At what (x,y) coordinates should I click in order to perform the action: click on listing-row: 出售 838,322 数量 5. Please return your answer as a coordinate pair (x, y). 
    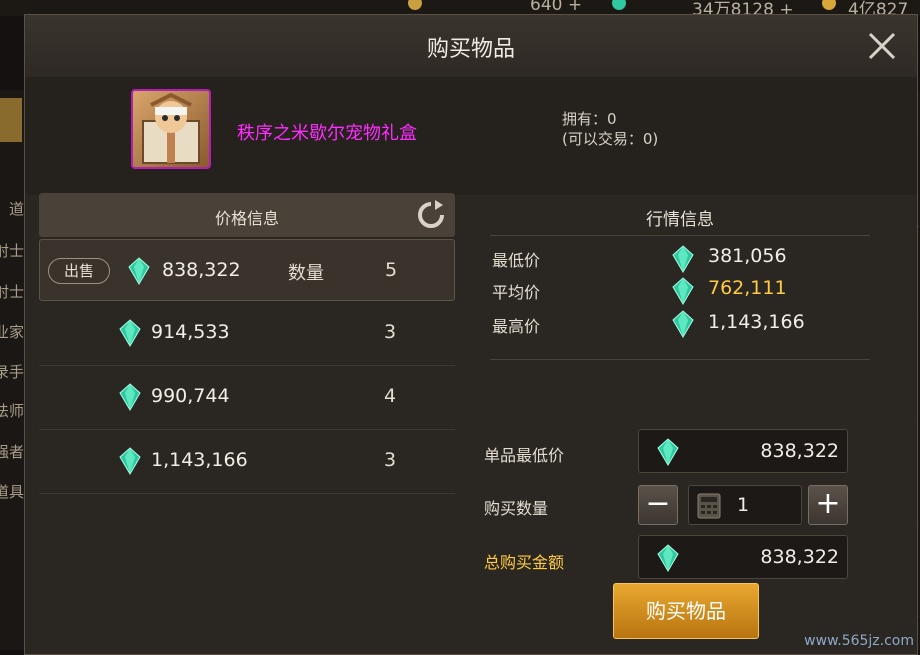
    Looking at the image, I should click on (247, 270).